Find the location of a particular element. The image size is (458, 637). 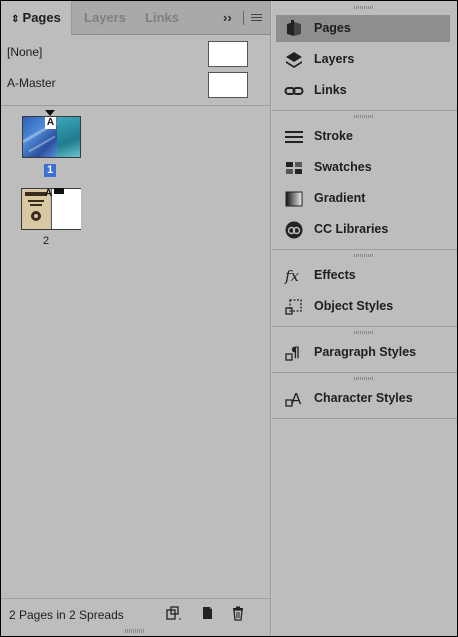

page-2-master-badge: A is located at coordinates (48, 193).